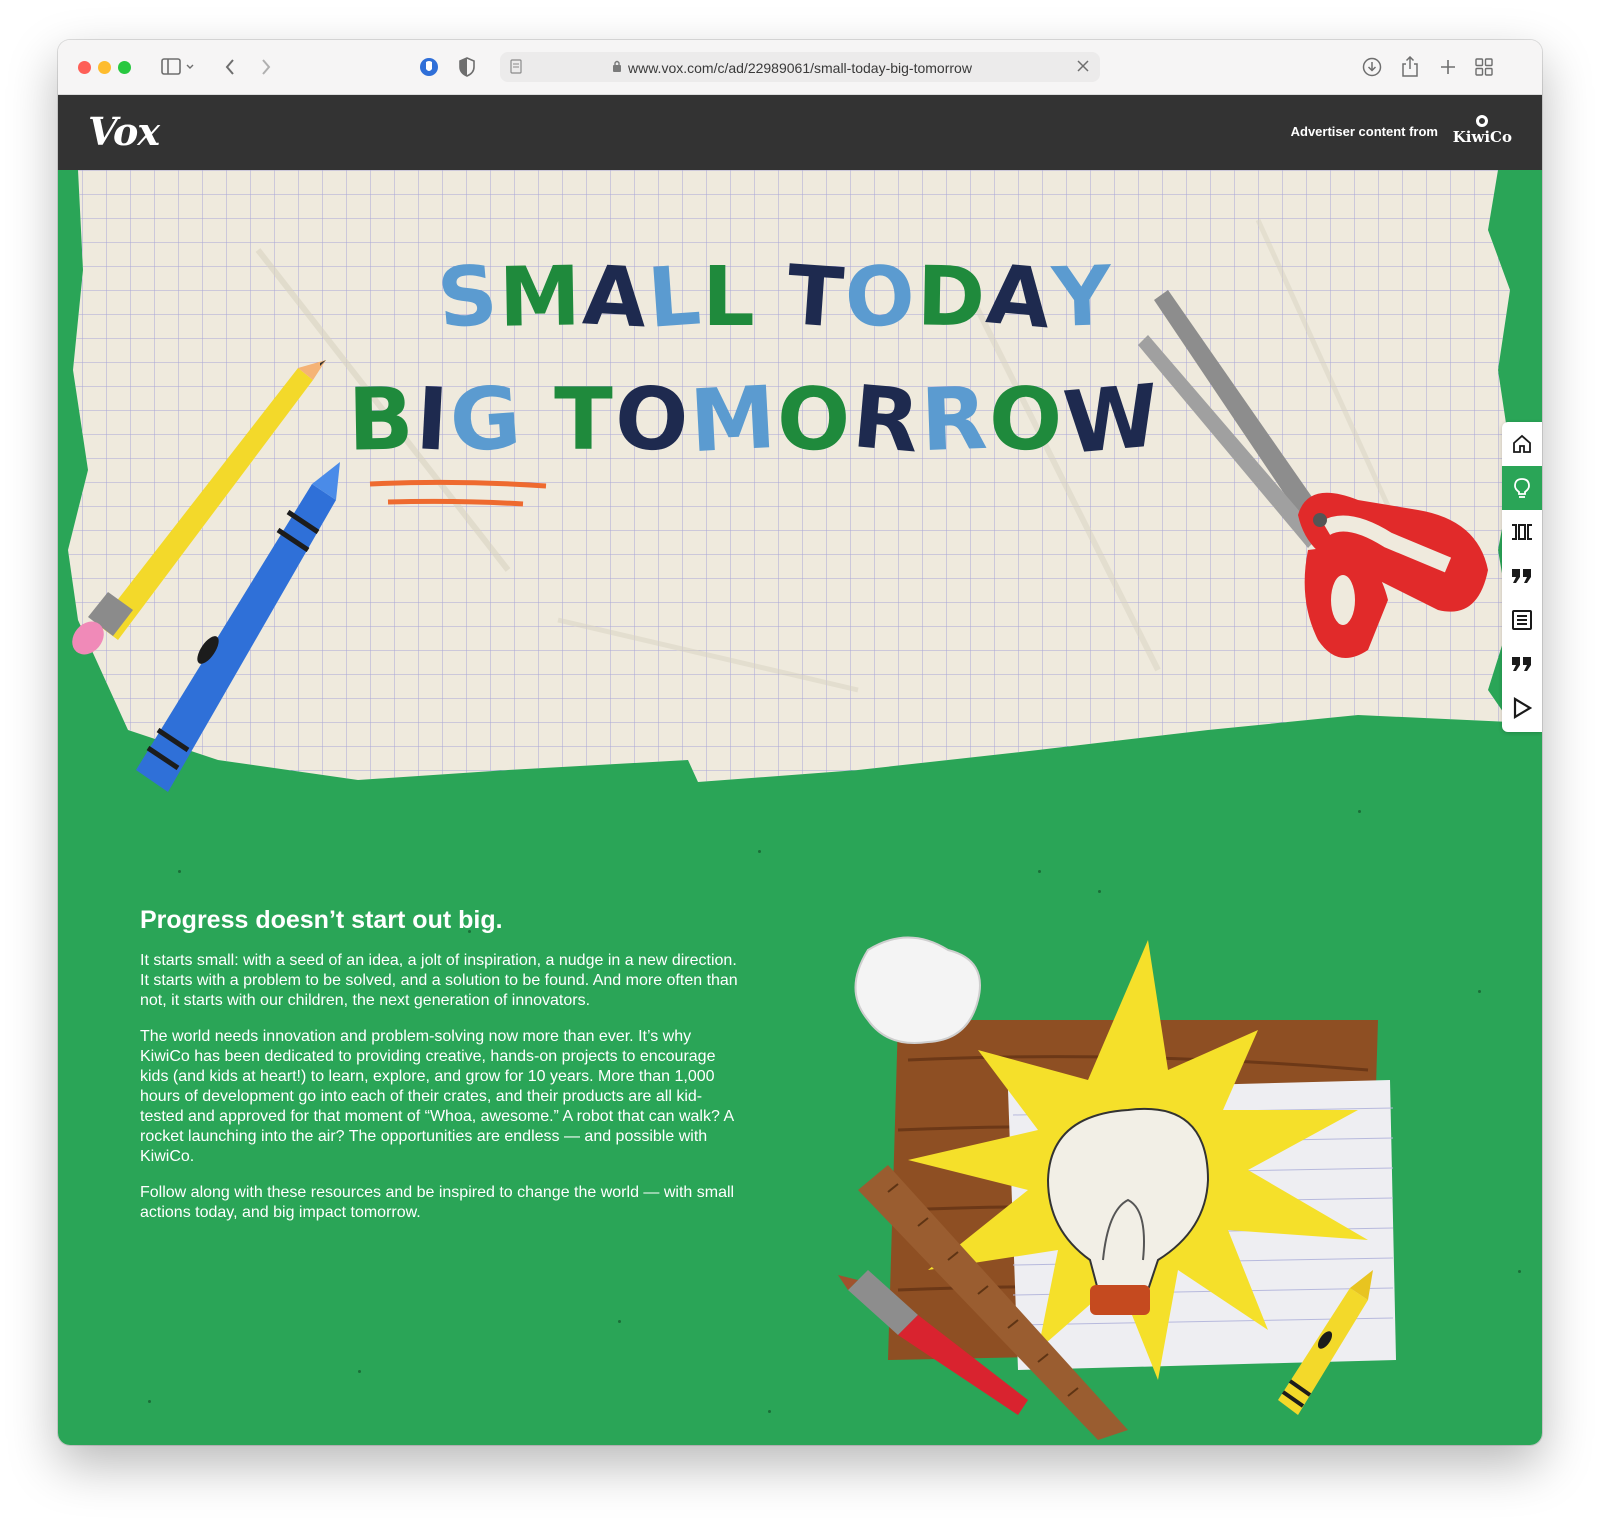 Image resolution: width=1600 pixels, height=1522 pixels. Describe the element at coordinates (1364, 131) in the screenshot. I see `advertiser-label: Advertiser content from` at that location.